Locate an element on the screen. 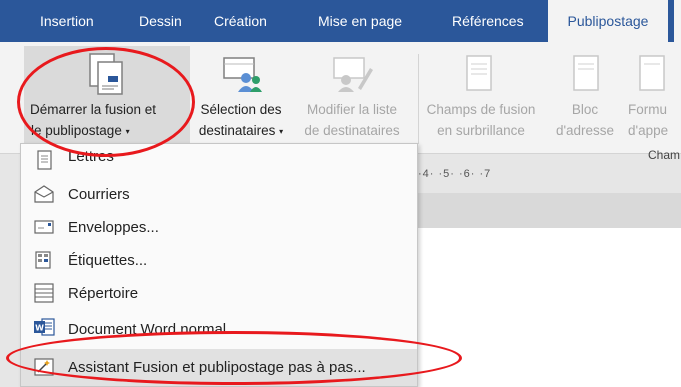  annotation-ellipse-wizard is located at coordinates (234, 358).